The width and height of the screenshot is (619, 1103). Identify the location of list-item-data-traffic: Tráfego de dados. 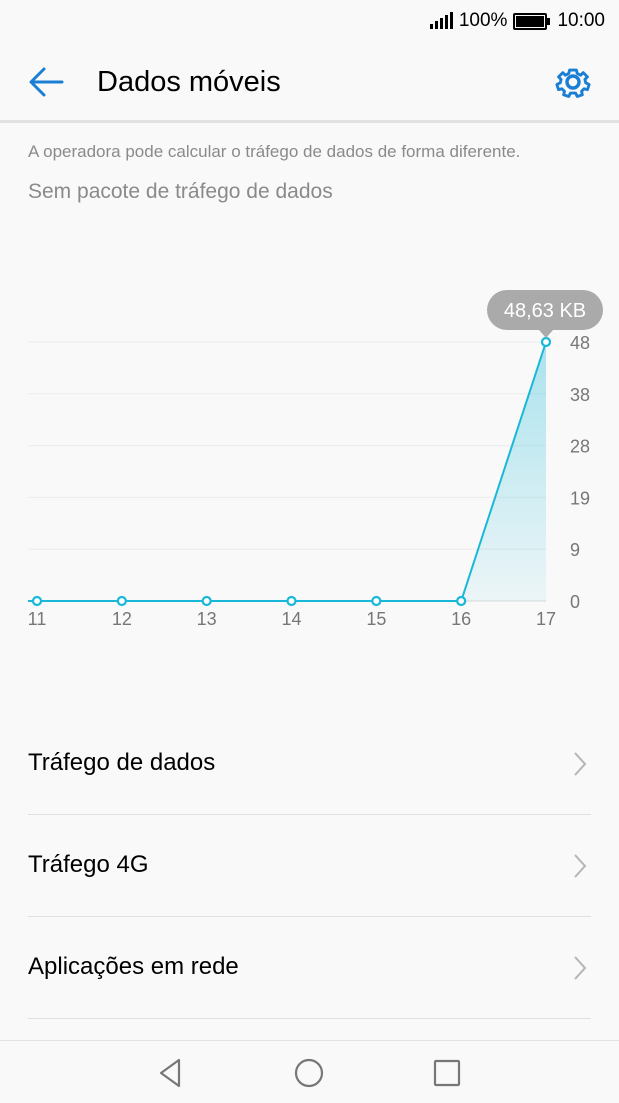
(309, 764).